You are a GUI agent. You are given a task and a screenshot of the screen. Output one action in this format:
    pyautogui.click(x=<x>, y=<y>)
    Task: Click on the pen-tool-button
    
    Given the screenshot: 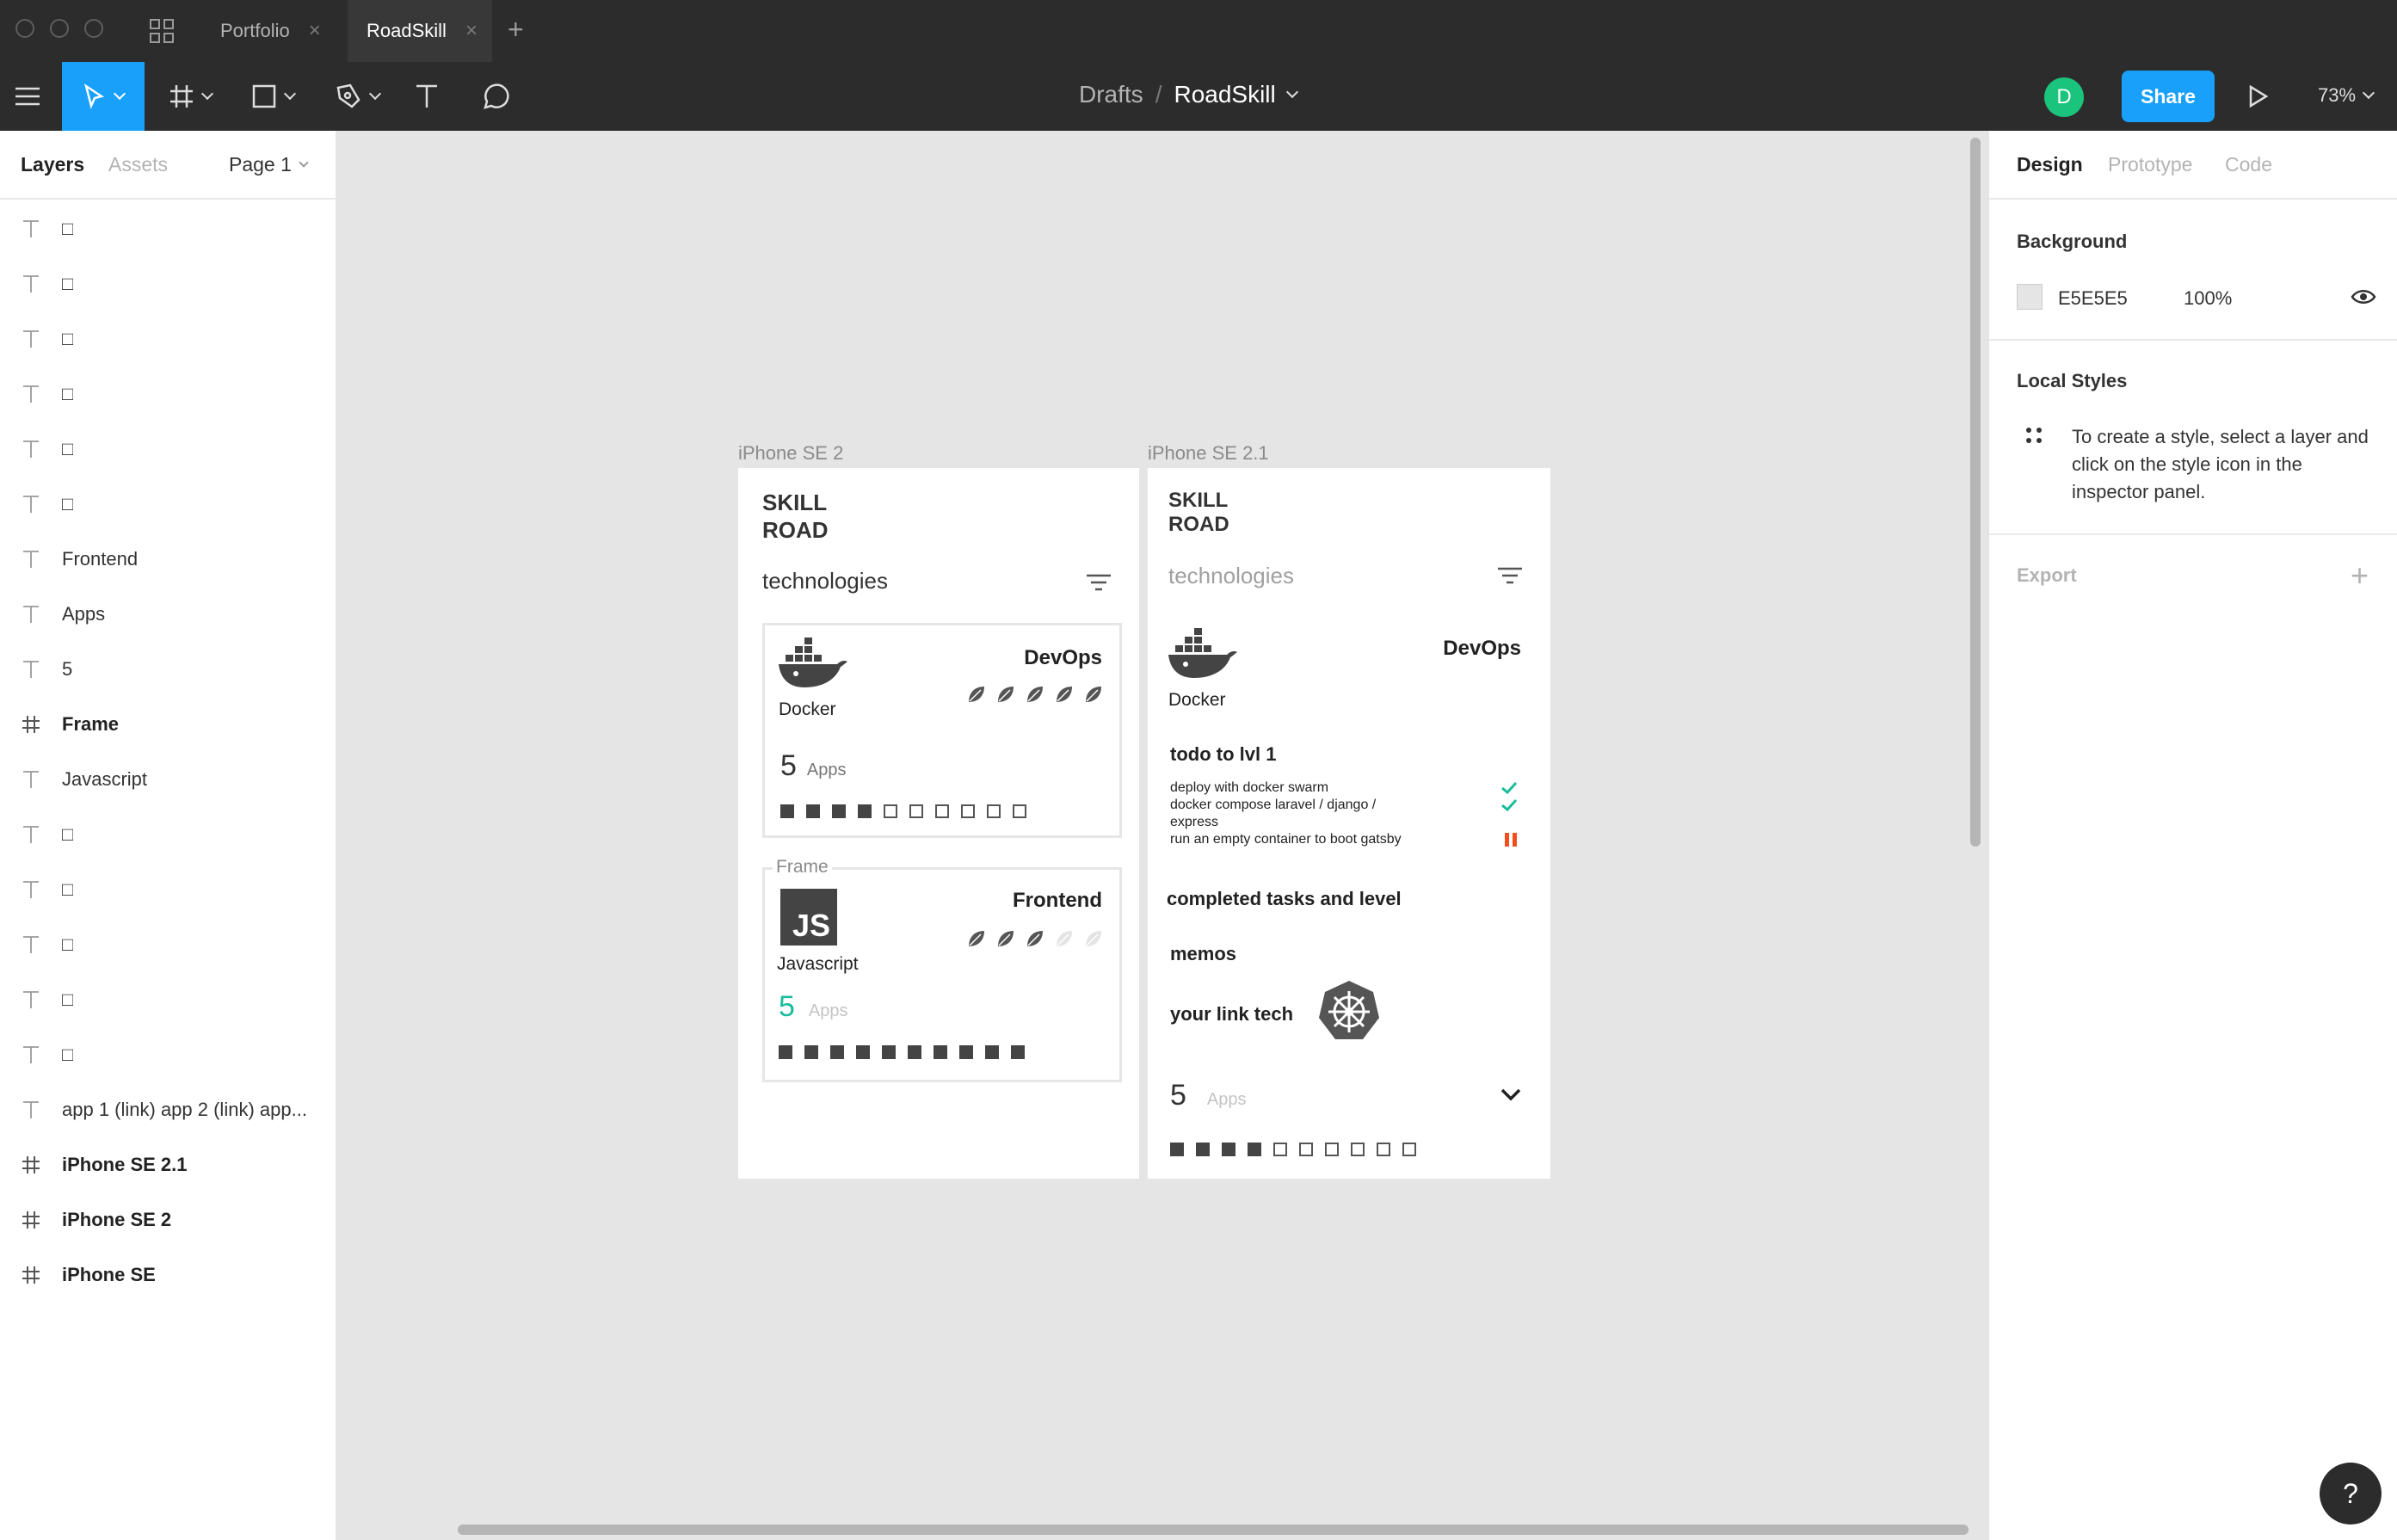 What is the action you would take?
    pyautogui.click(x=357, y=96)
    